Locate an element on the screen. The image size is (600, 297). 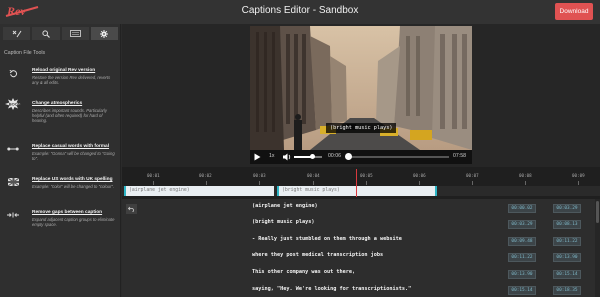
tick-label: 00:02 is located at coordinates (205, 175).